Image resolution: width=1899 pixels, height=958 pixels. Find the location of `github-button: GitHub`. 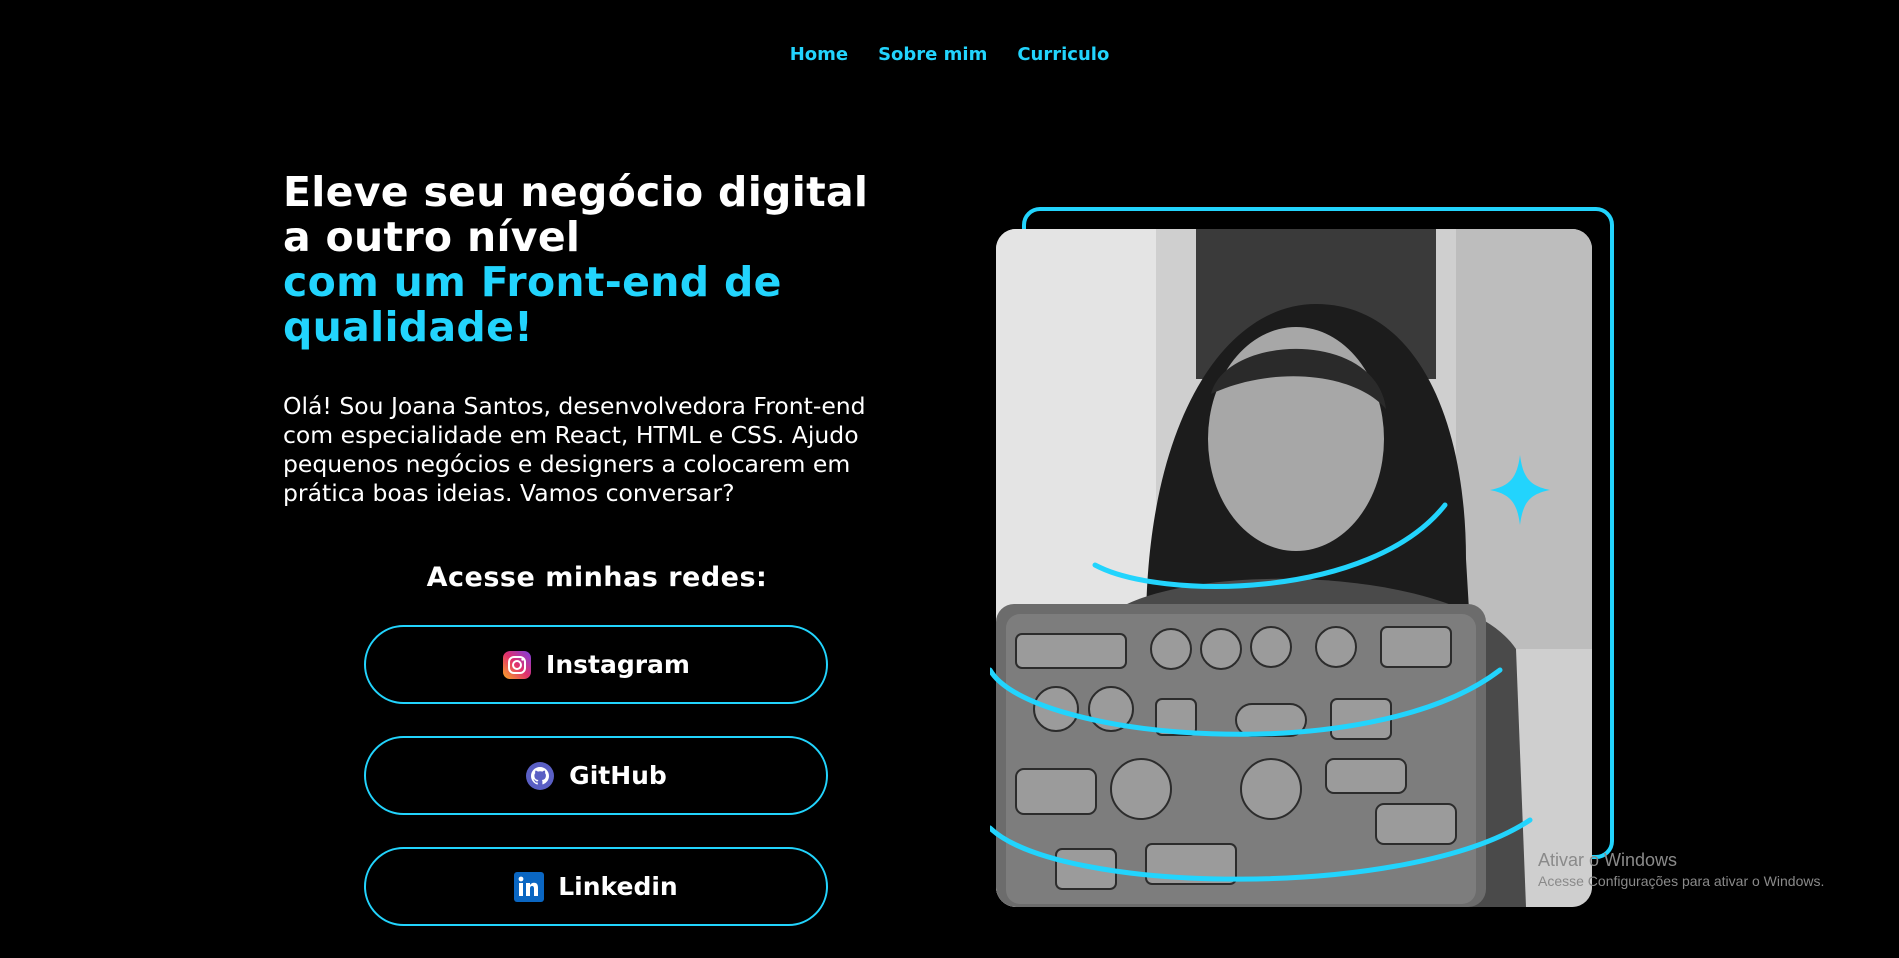

github-button: GitHub is located at coordinates (596, 775).